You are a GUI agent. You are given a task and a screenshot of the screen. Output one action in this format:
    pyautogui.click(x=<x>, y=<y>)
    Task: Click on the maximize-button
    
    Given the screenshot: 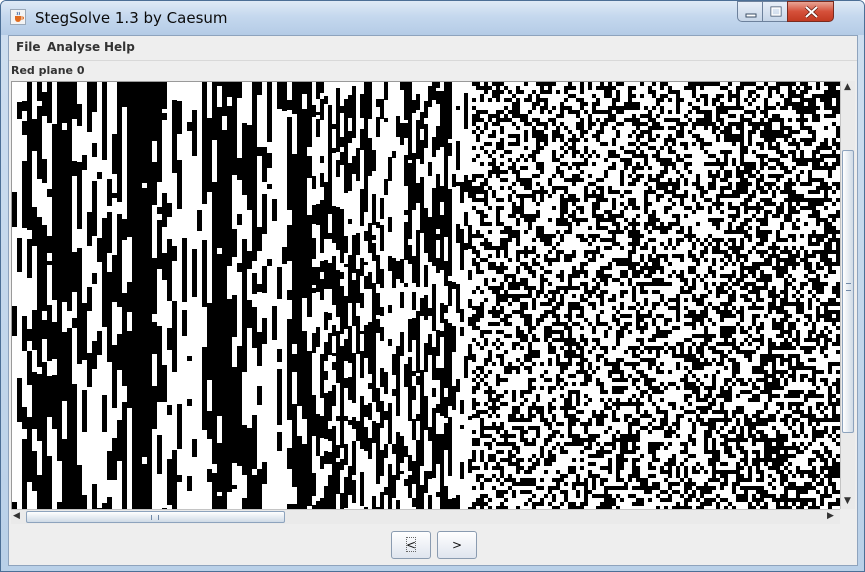 What is the action you would take?
    pyautogui.click(x=775, y=11)
    